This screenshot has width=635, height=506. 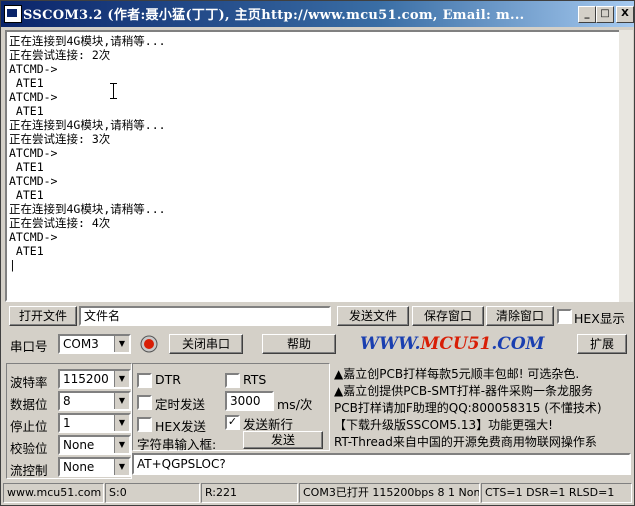 I want to click on hex-display-label: HEX显示, so click(x=599, y=318).